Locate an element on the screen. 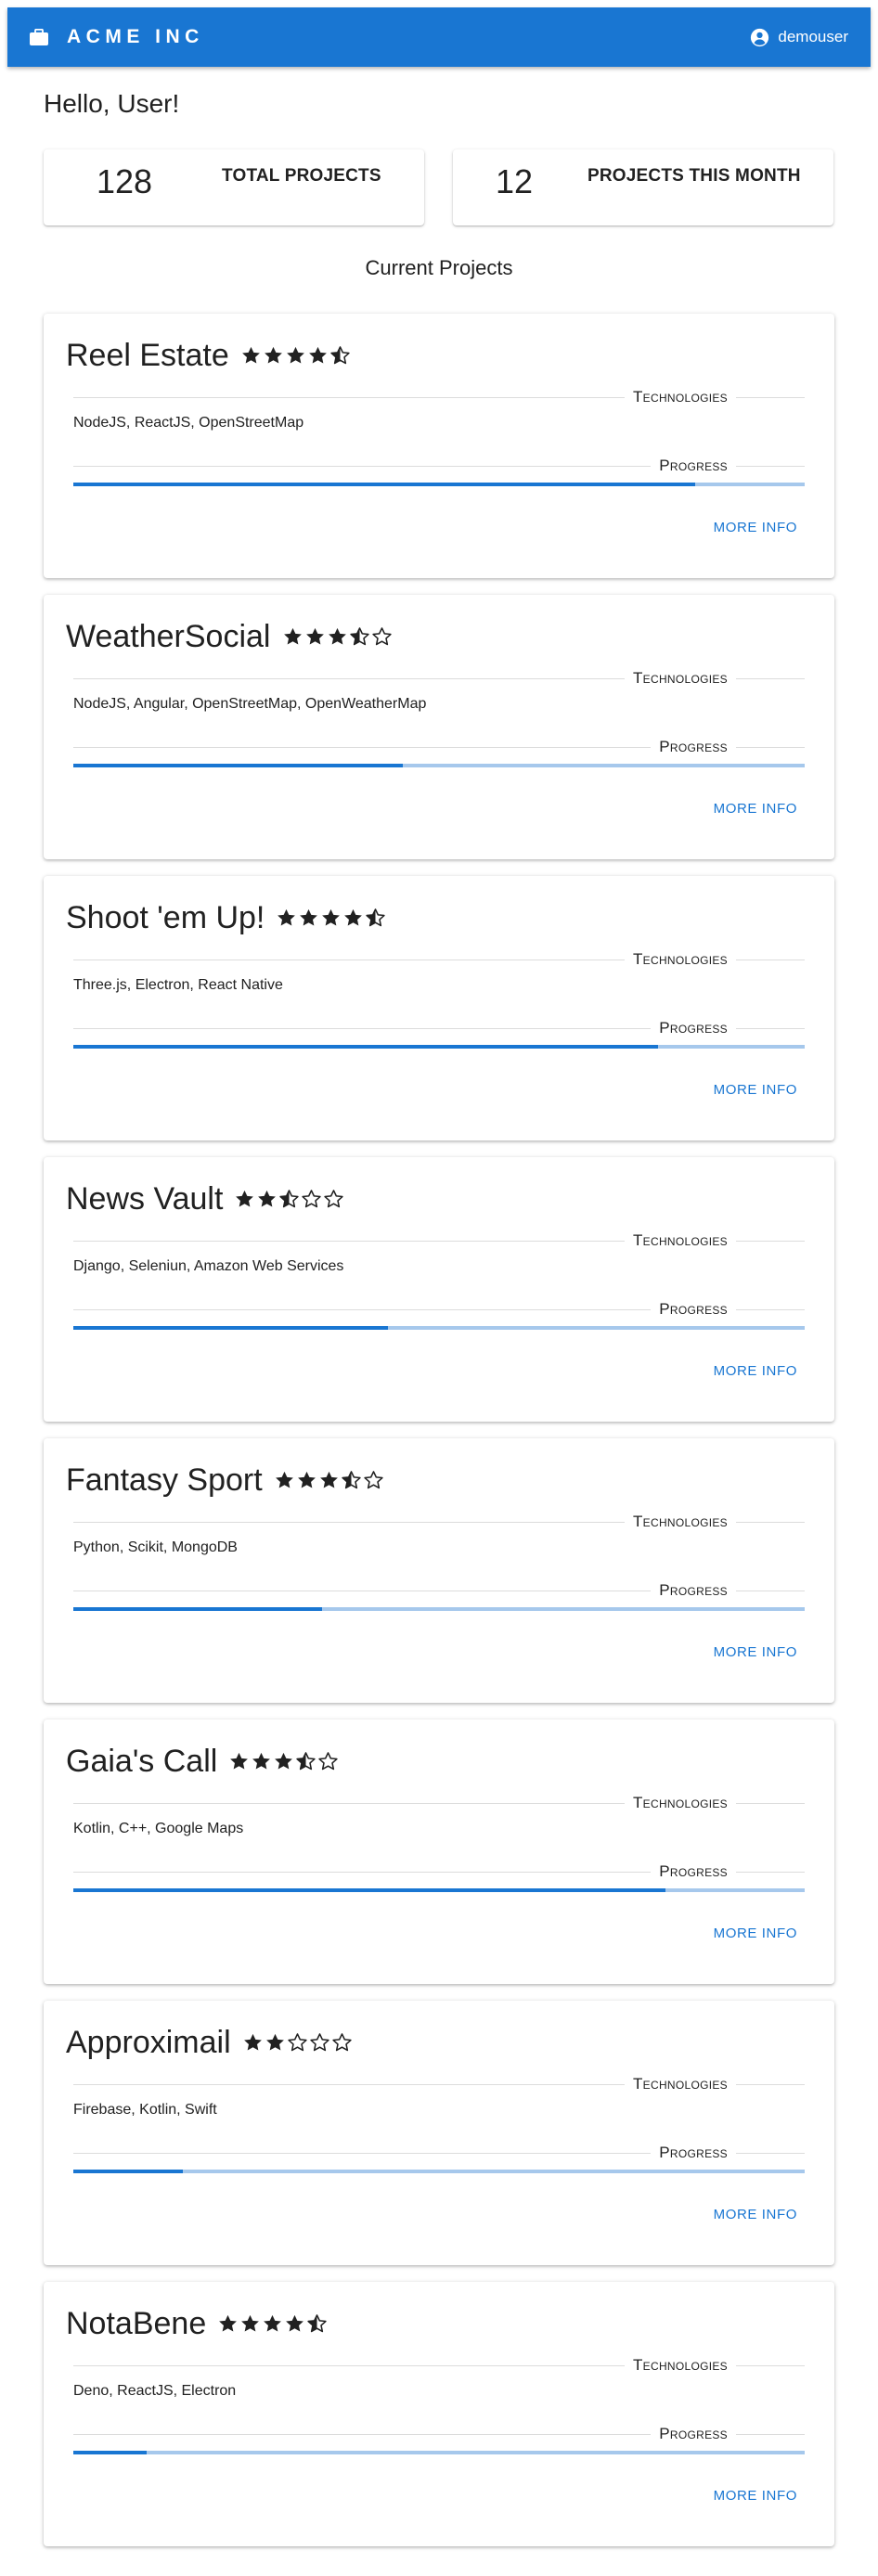  project-title: WeatherSocial is located at coordinates (168, 636).